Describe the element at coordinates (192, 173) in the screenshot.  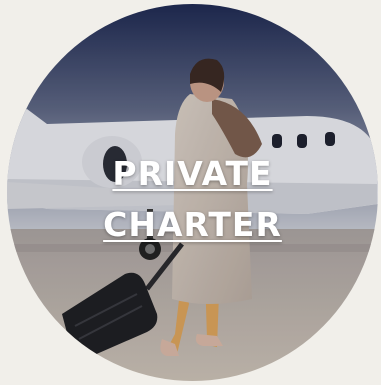
I see `card-label-line1: PRIVATE` at that location.